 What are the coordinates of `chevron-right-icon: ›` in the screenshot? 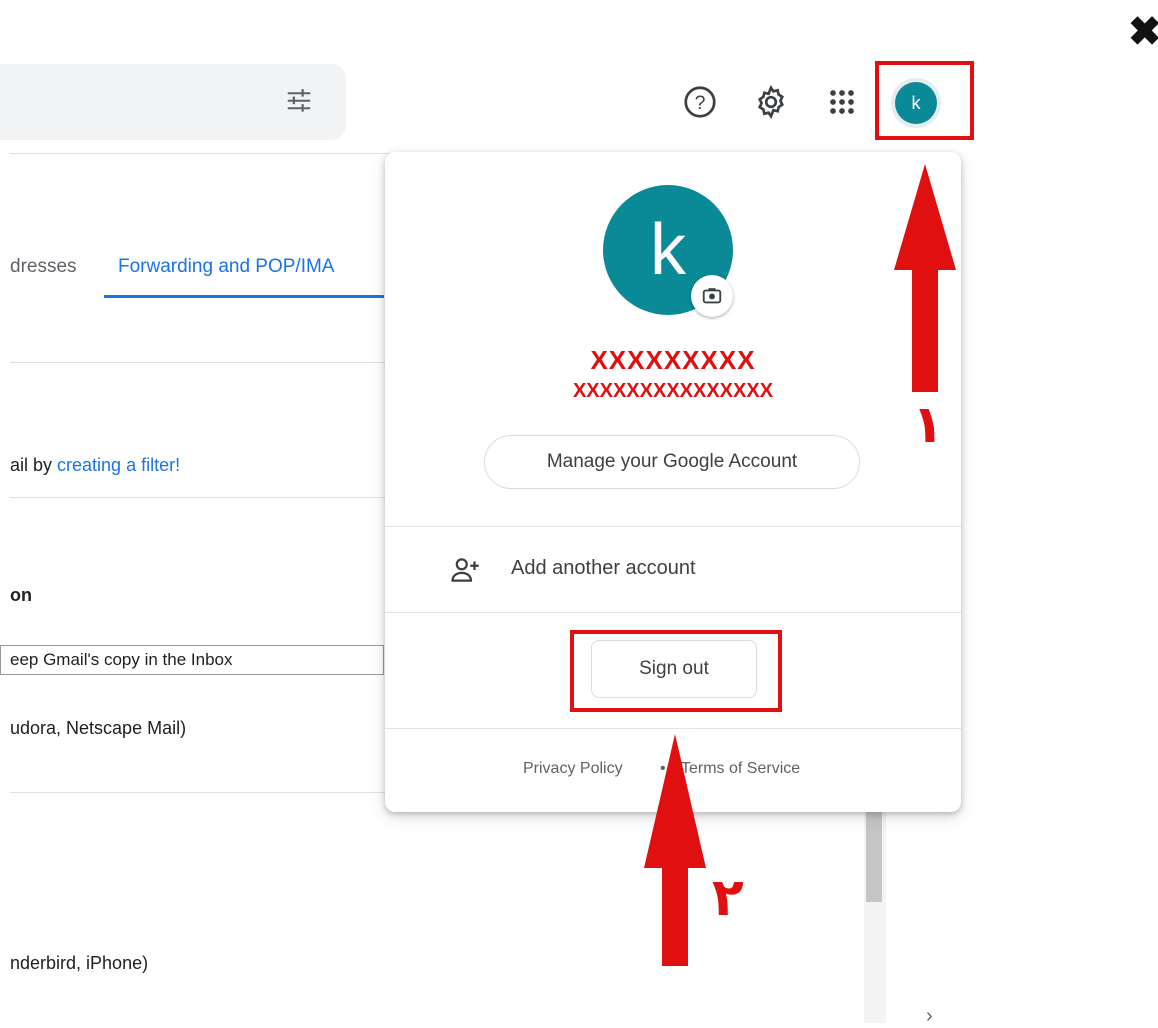 It's located at (929, 1016).